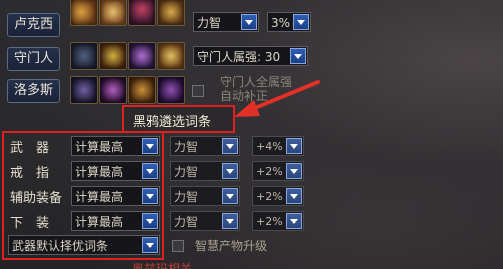 The image size is (503, 269). I want to click on pants-mode-select: 计算最高, so click(115, 221).